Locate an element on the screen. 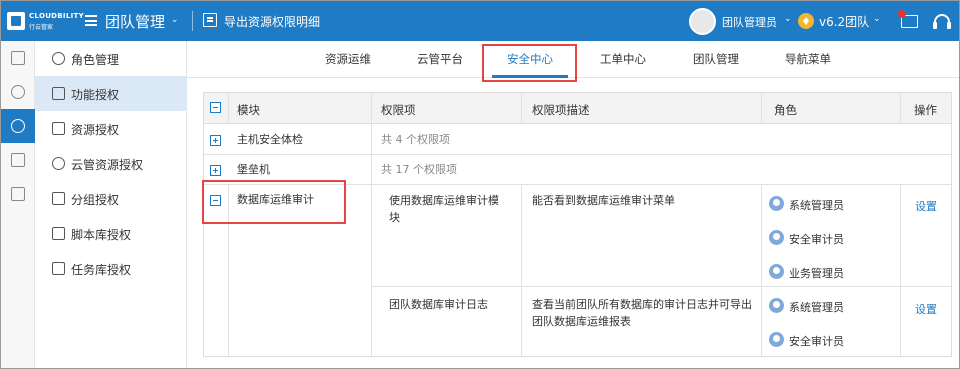 The image size is (960, 369). folder-icon is located at coordinates (58, 198).